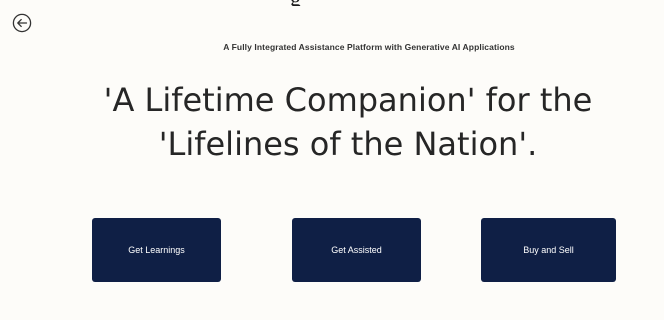  I want to click on cropped-heading-fragment: g, so click(332, 3).